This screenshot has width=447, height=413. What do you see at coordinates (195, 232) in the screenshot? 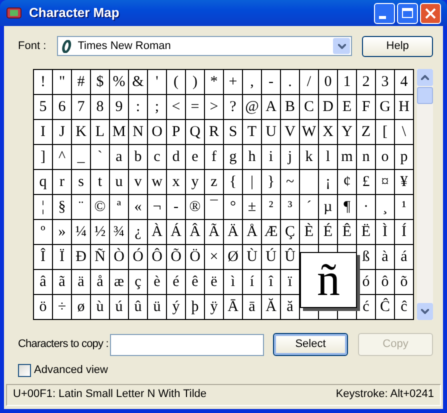
I see `character-cell: Â` at bounding box center [195, 232].